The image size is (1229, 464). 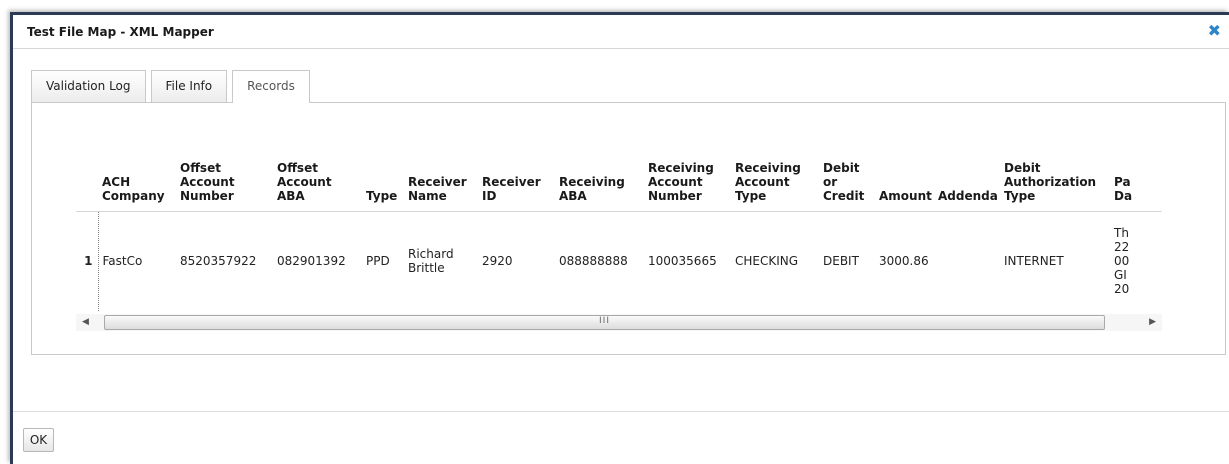 I want to click on column-header: Offset Account Number, so click(x=224, y=168).